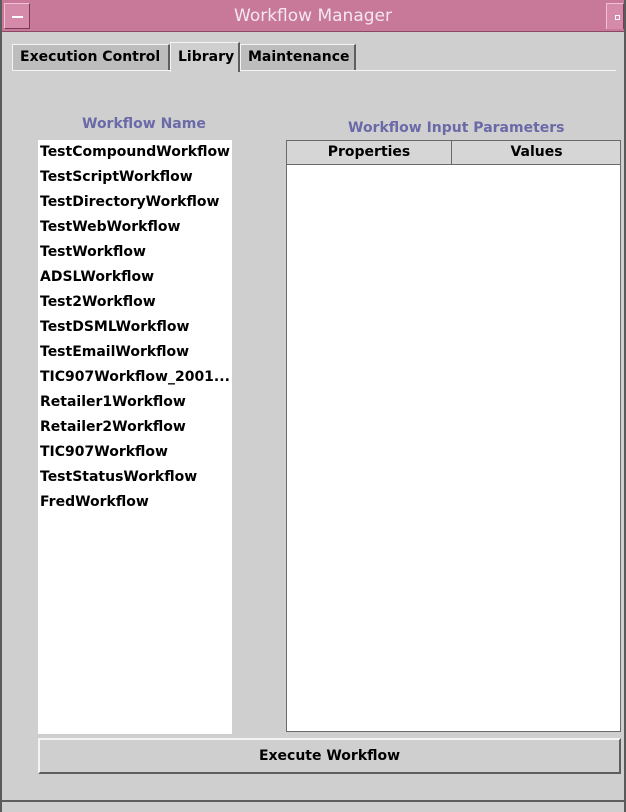  What do you see at coordinates (135, 502) in the screenshot?
I see `list-item: FredWorkflow` at bounding box center [135, 502].